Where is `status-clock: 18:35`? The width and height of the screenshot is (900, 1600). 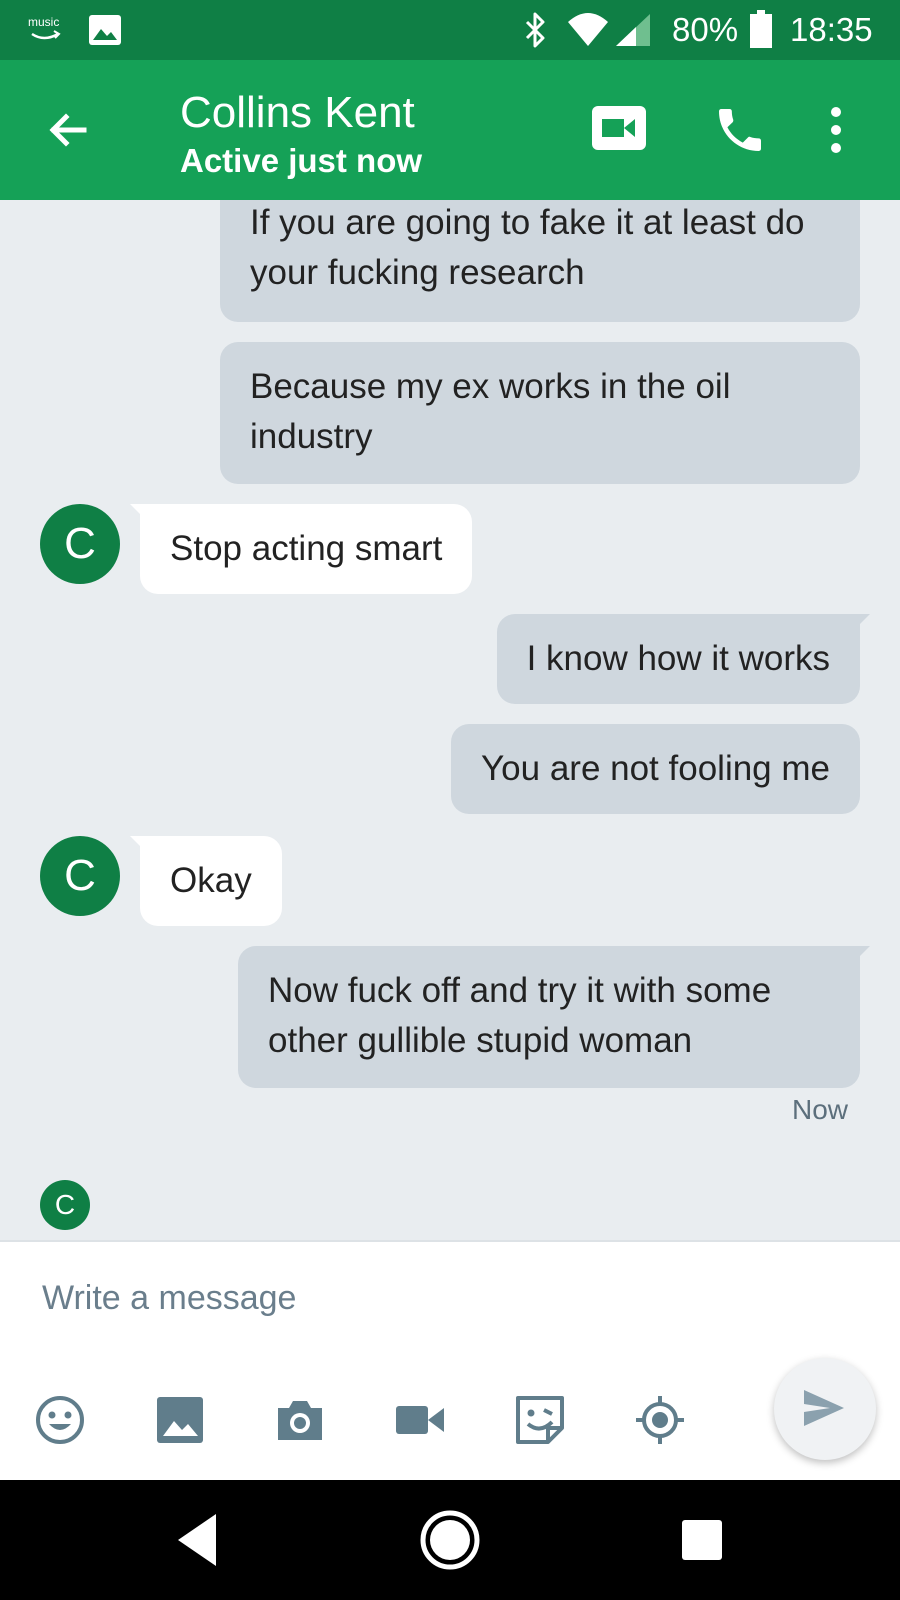 status-clock: 18:35 is located at coordinates (831, 29).